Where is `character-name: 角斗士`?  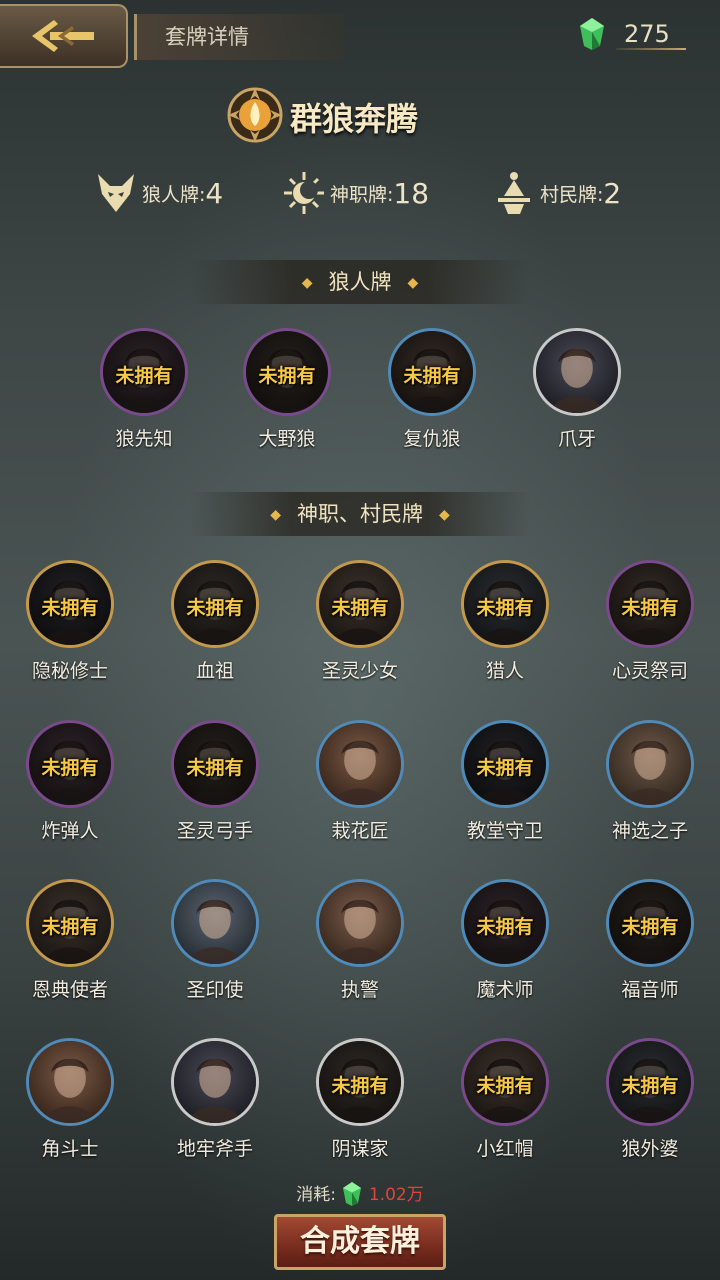 character-name: 角斗士 is located at coordinates (70, 1149).